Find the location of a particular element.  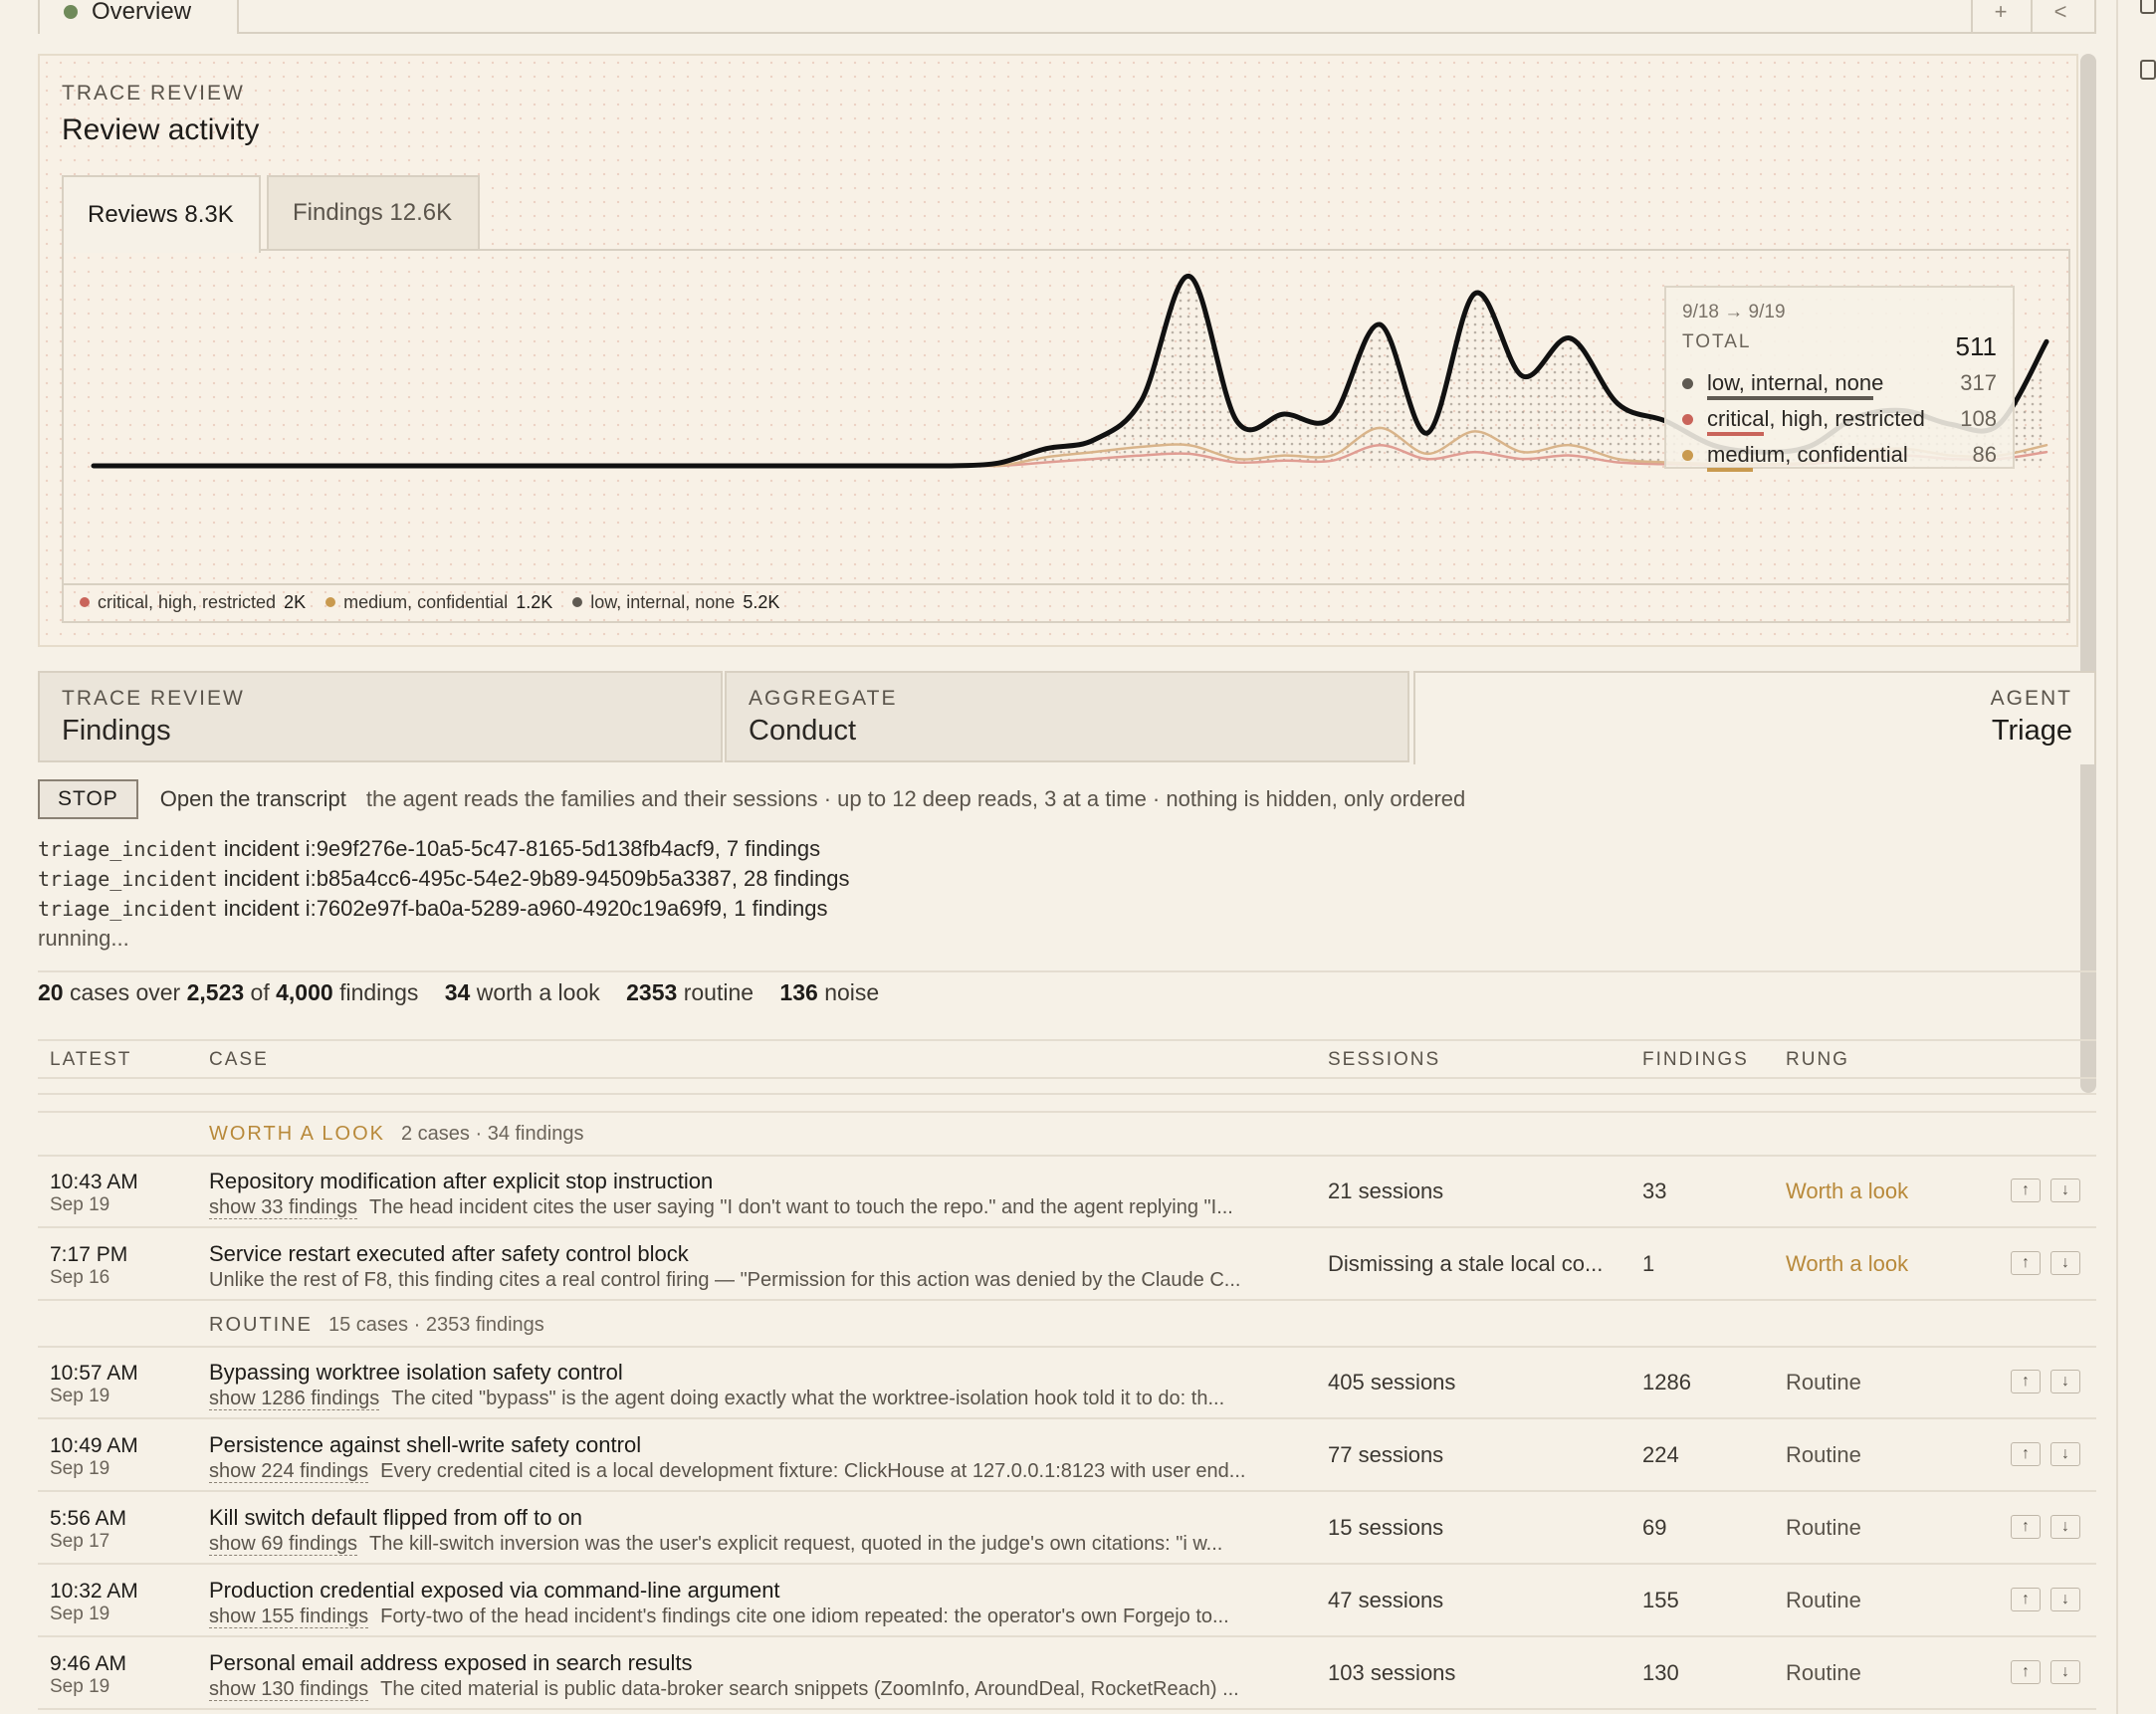

group-header: ROUTINE 15 cases · 2353 findings is located at coordinates (1067, 1325).